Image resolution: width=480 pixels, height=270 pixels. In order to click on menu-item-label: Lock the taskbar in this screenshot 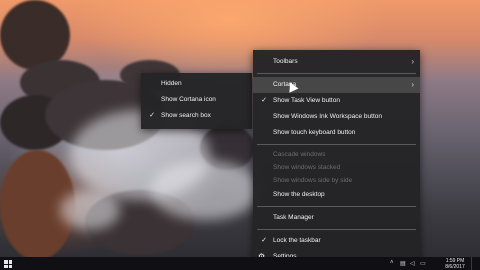, I will do `click(297, 240)`.